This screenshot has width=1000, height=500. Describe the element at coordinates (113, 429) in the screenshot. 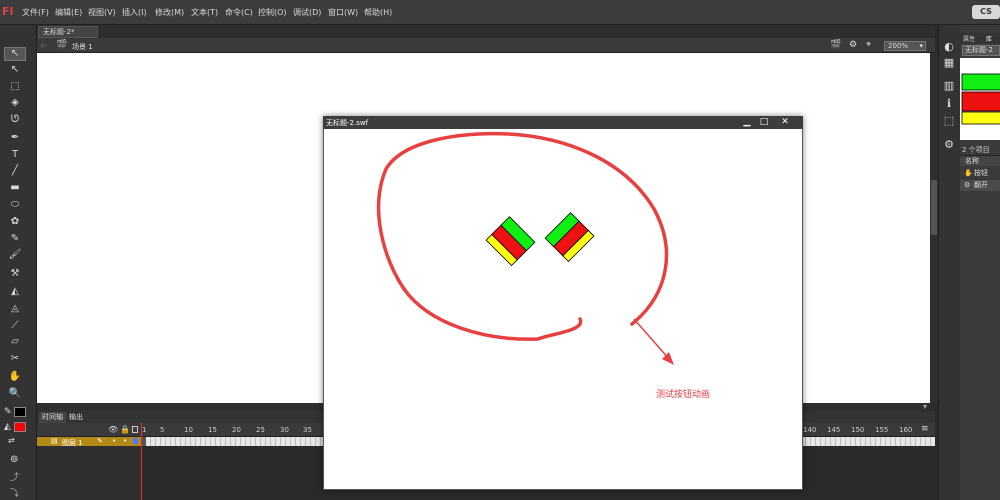

I see `eye-icon: 👁` at that location.